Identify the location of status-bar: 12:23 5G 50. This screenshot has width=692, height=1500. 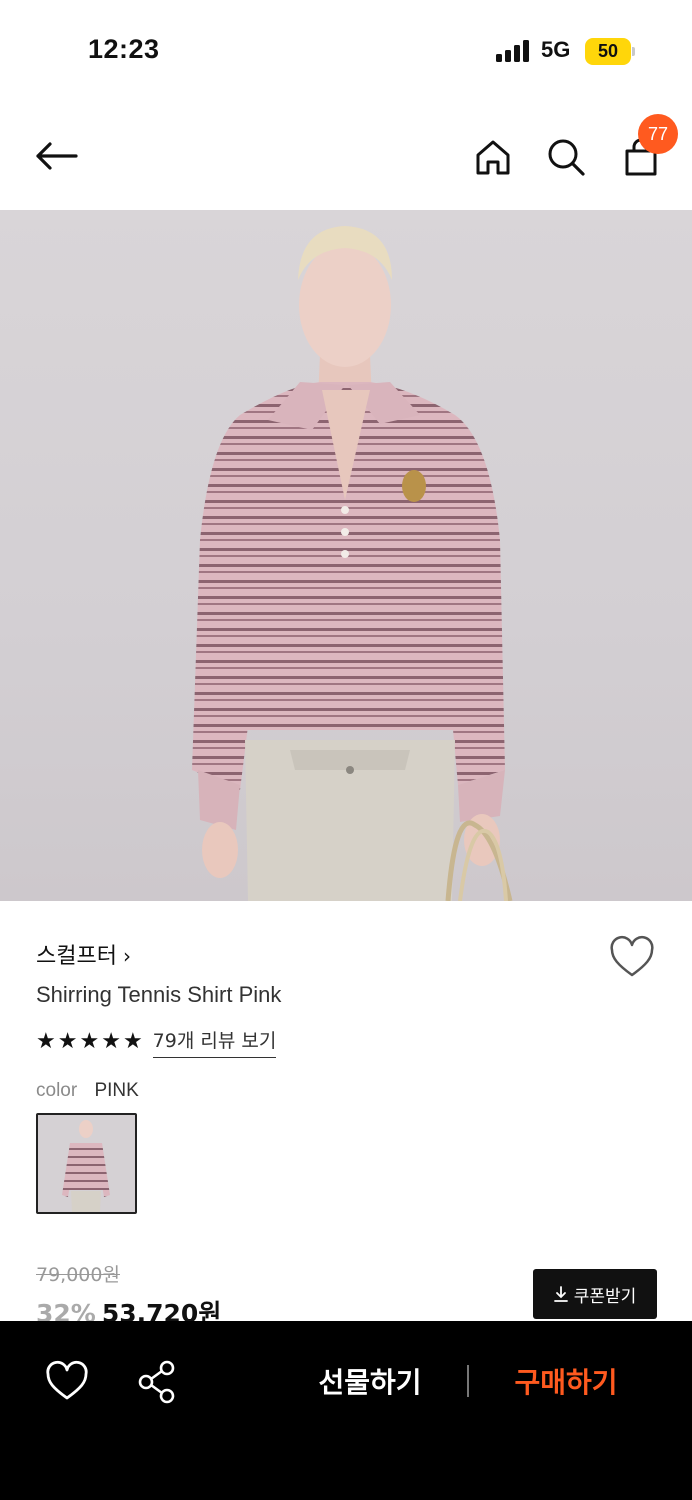
(346, 50).